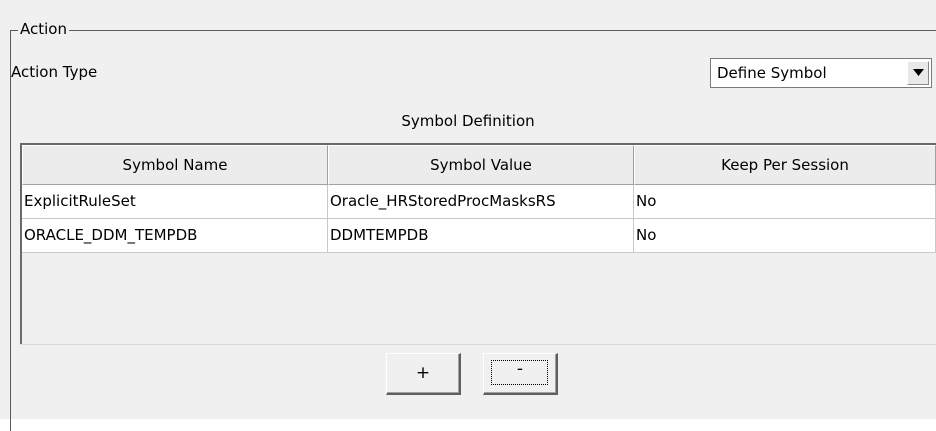 Image resolution: width=936 pixels, height=431 pixels. I want to click on combo-dropdown-button, so click(918, 73).